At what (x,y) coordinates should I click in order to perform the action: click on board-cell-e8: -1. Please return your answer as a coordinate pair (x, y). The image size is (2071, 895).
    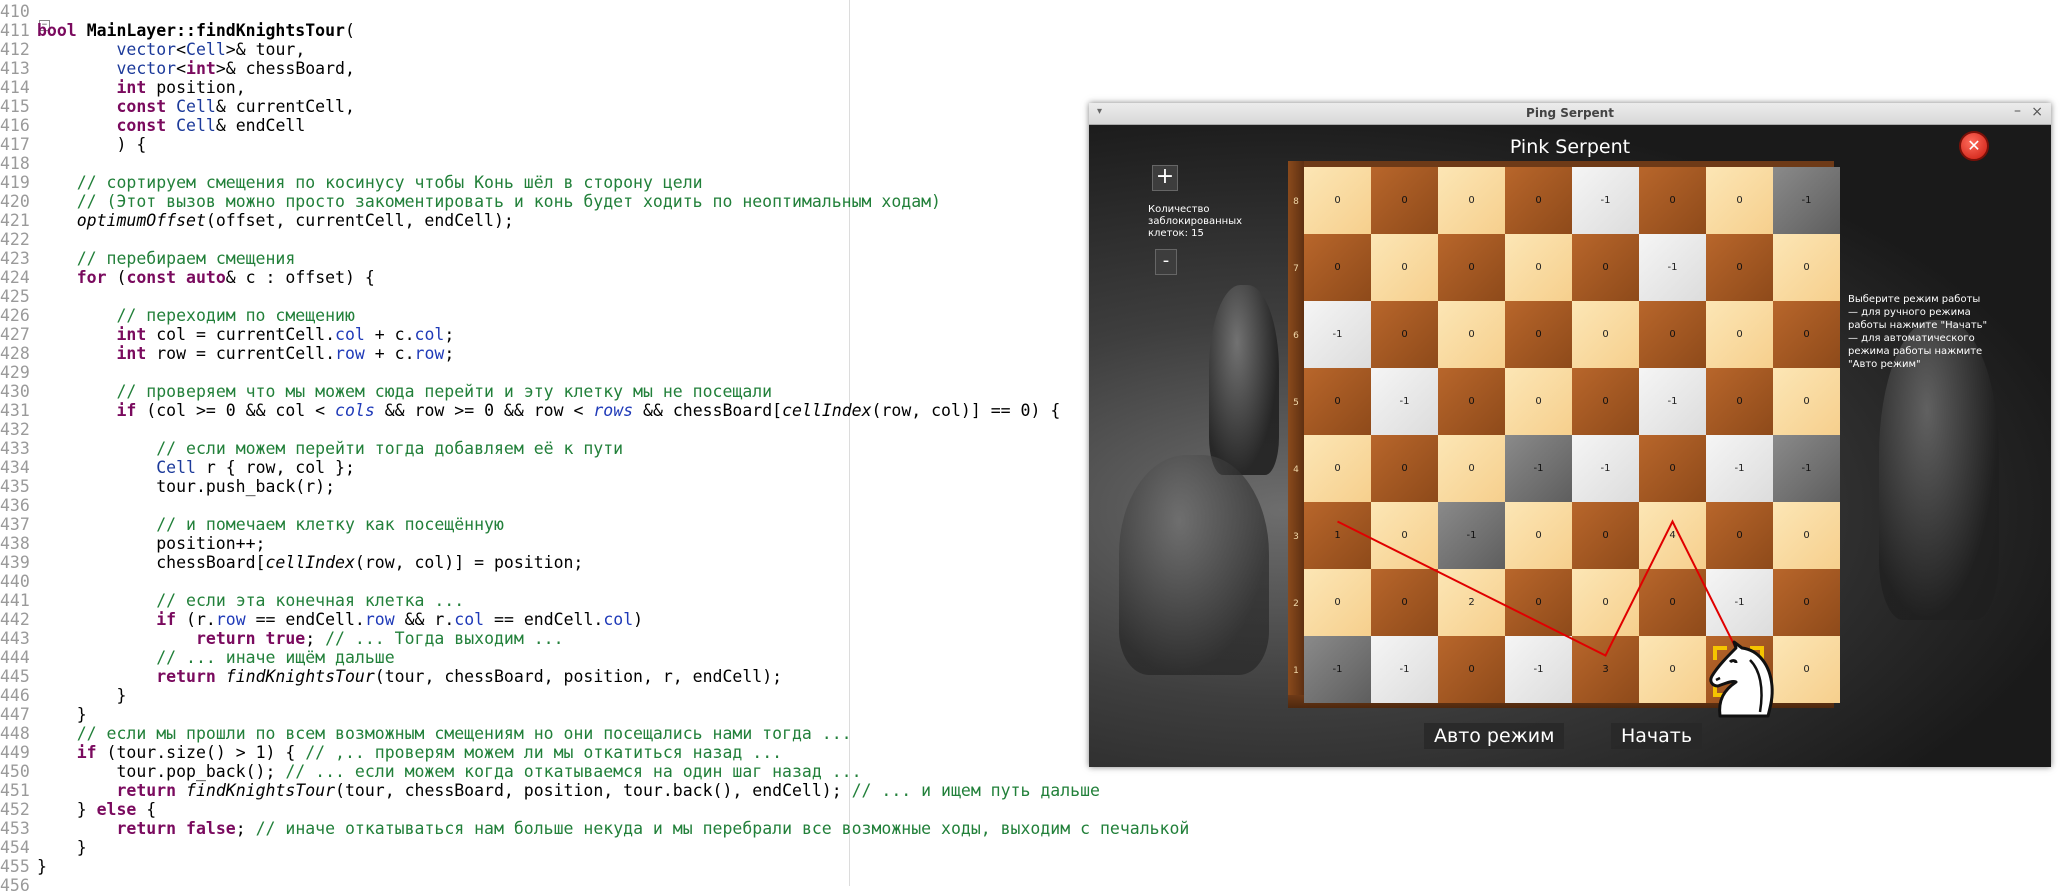
    Looking at the image, I should click on (1605, 200).